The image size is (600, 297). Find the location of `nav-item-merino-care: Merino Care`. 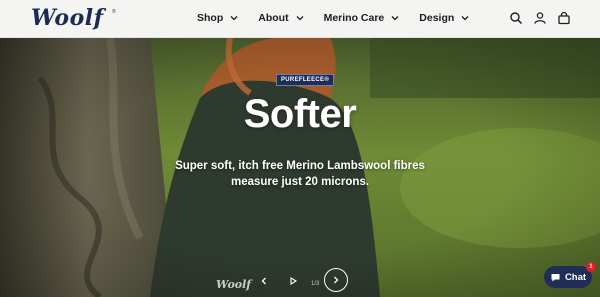

nav-item-merino-care: Merino Care is located at coordinates (362, 18).